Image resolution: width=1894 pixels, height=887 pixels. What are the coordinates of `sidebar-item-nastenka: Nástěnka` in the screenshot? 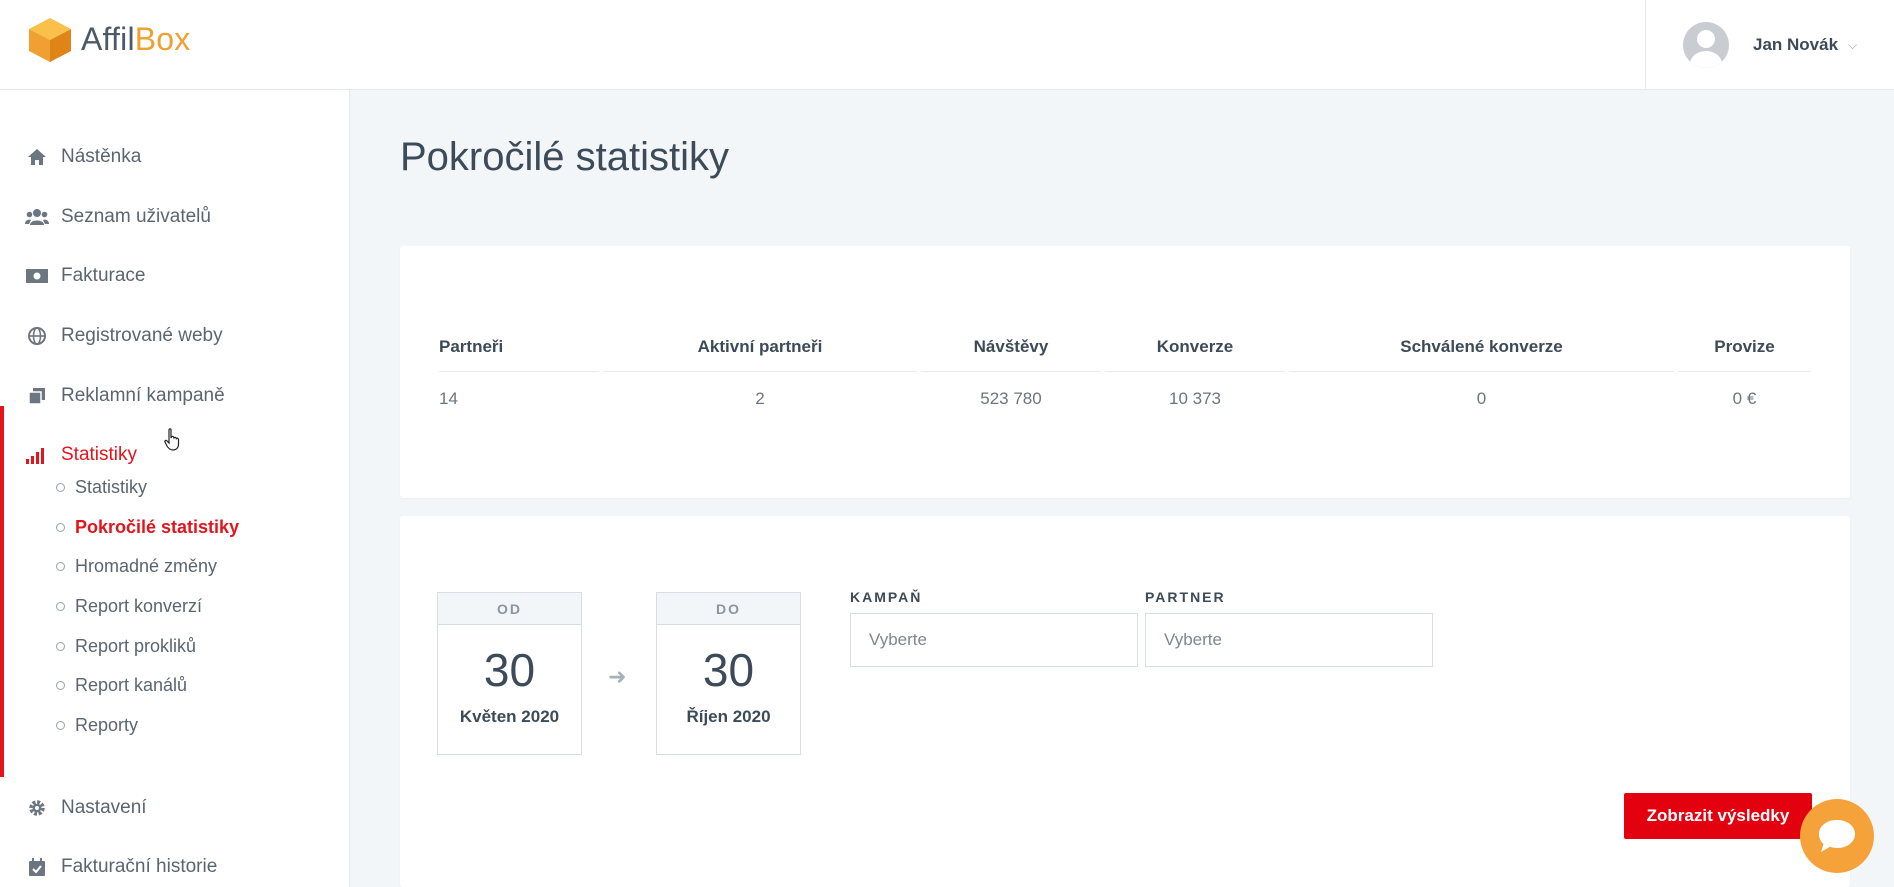 It's located at (174, 157).